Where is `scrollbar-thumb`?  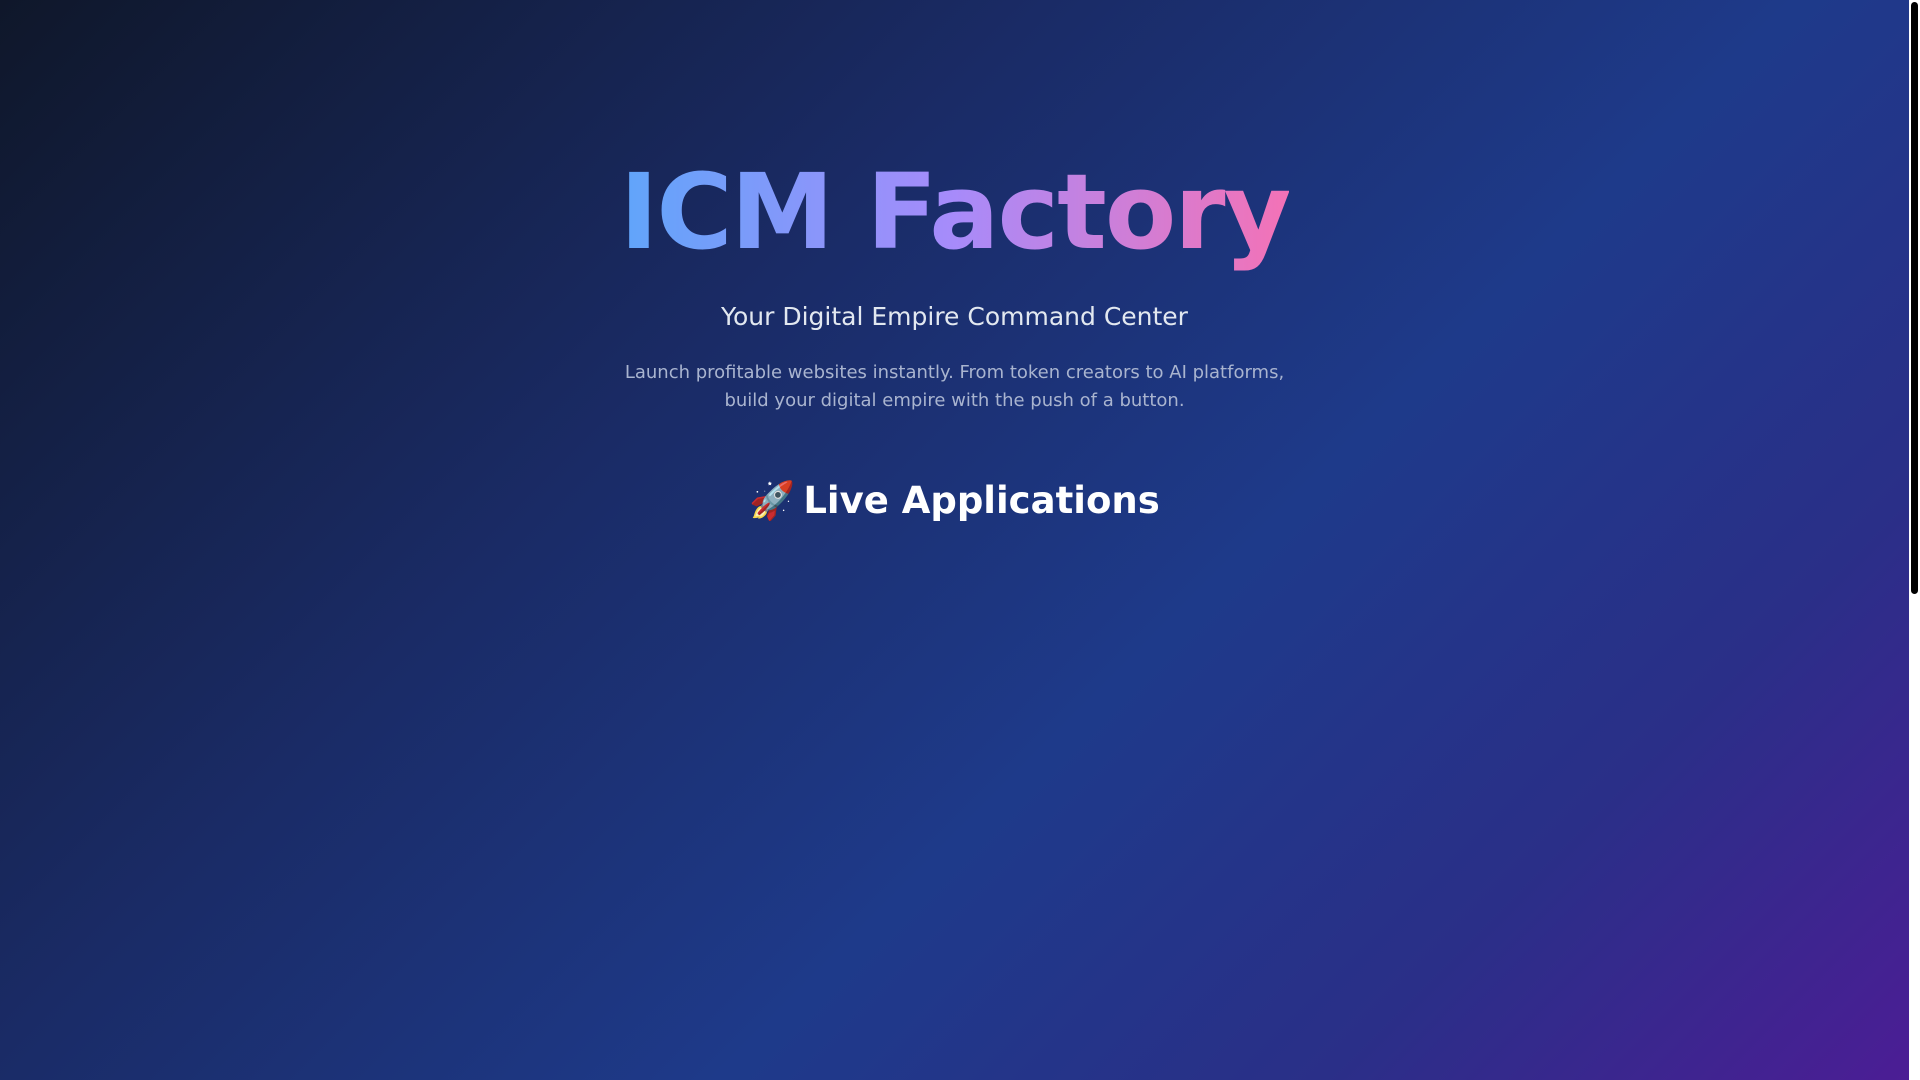
scrollbar-thumb is located at coordinates (1914, 298).